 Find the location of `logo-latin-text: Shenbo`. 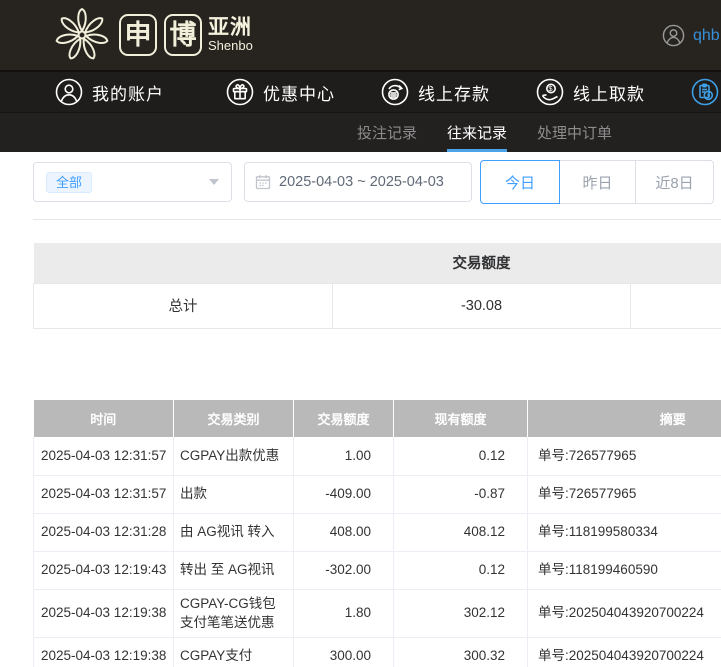

logo-latin-text: Shenbo is located at coordinates (230, 46).